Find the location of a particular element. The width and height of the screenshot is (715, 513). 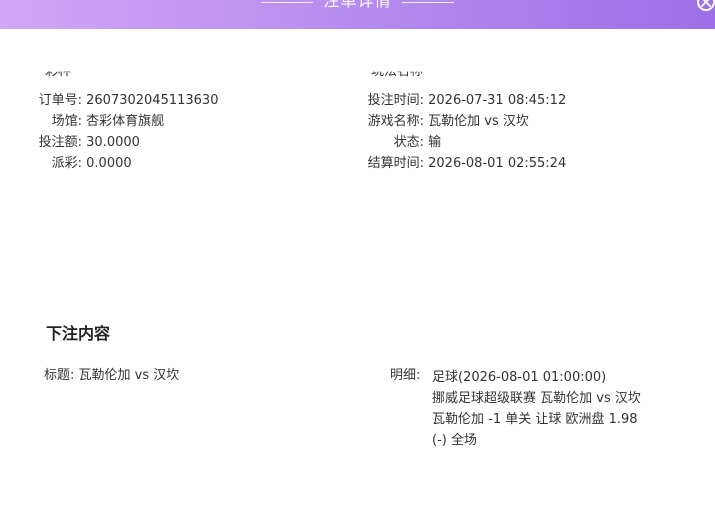

game-name-row: 游戏名称: 瓦勒伦加 vs 汉坎 is located at coordinates (445, 122).